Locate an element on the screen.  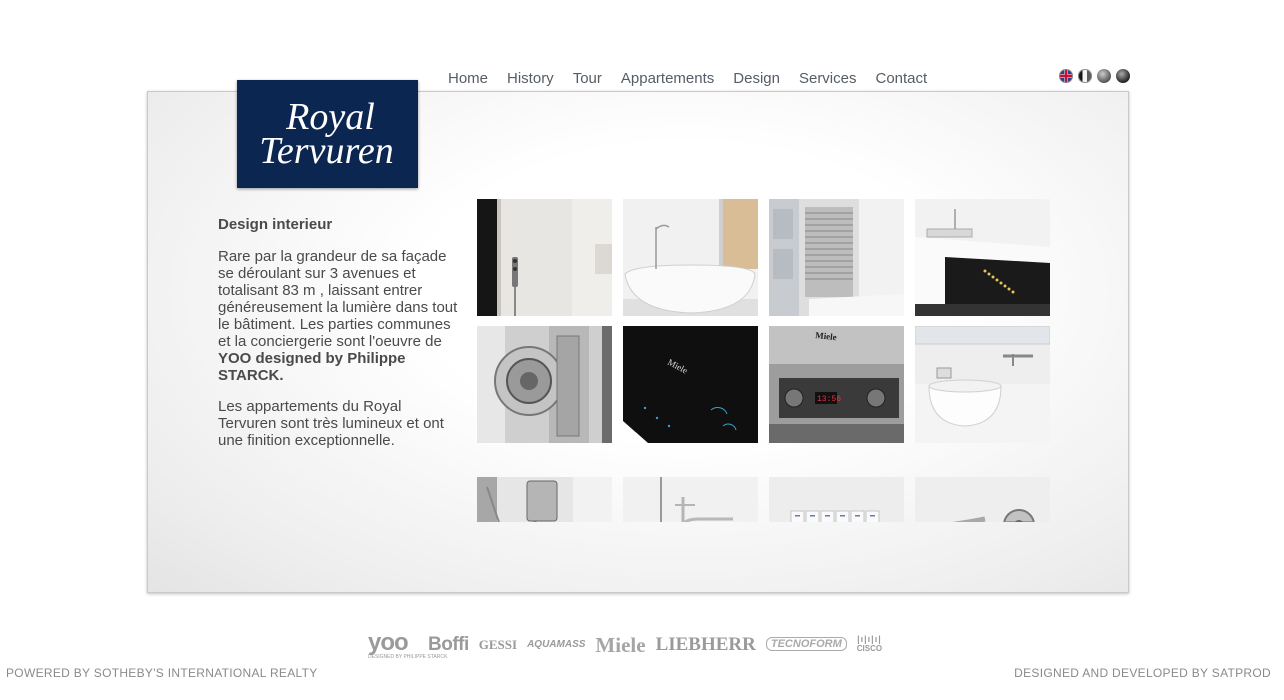
logo-line-2: Tervuren is located at coordinates (326, 151).